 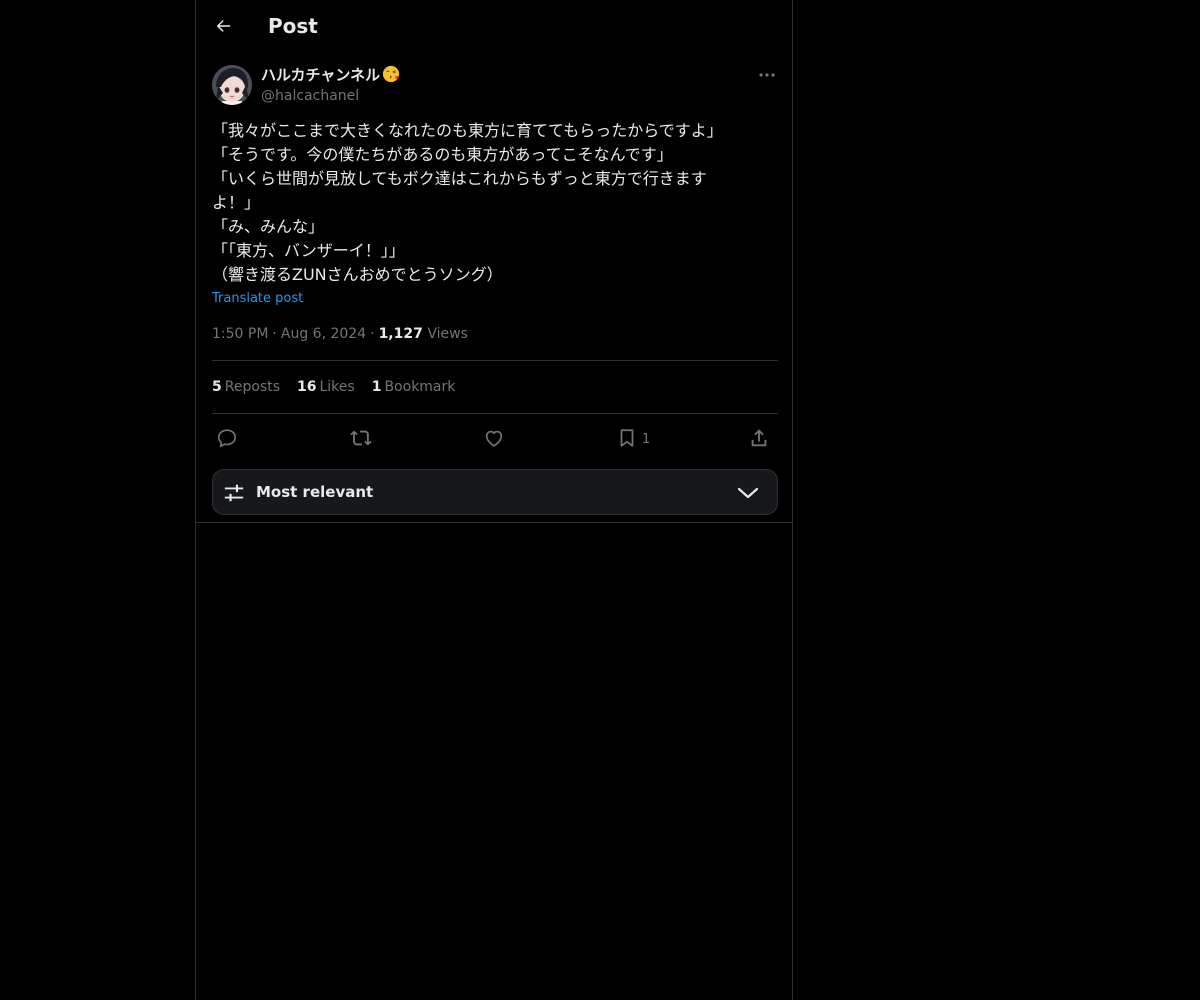 I want to click on author-handle: @halcachanel, so click(x=310, y=96).